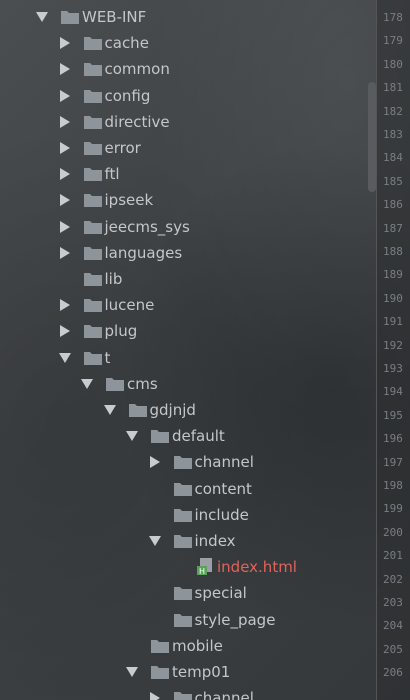 This screenshot has width=410, height=700. I want to click on tree-item-label: special, so click(220, 593).